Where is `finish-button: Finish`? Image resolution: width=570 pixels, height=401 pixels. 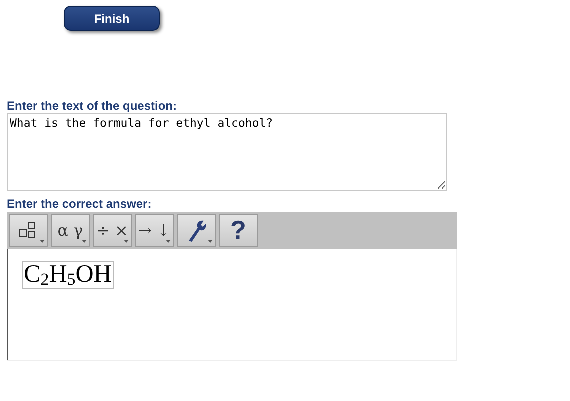 finish-button: Finish is located at coordinates (112, 18).